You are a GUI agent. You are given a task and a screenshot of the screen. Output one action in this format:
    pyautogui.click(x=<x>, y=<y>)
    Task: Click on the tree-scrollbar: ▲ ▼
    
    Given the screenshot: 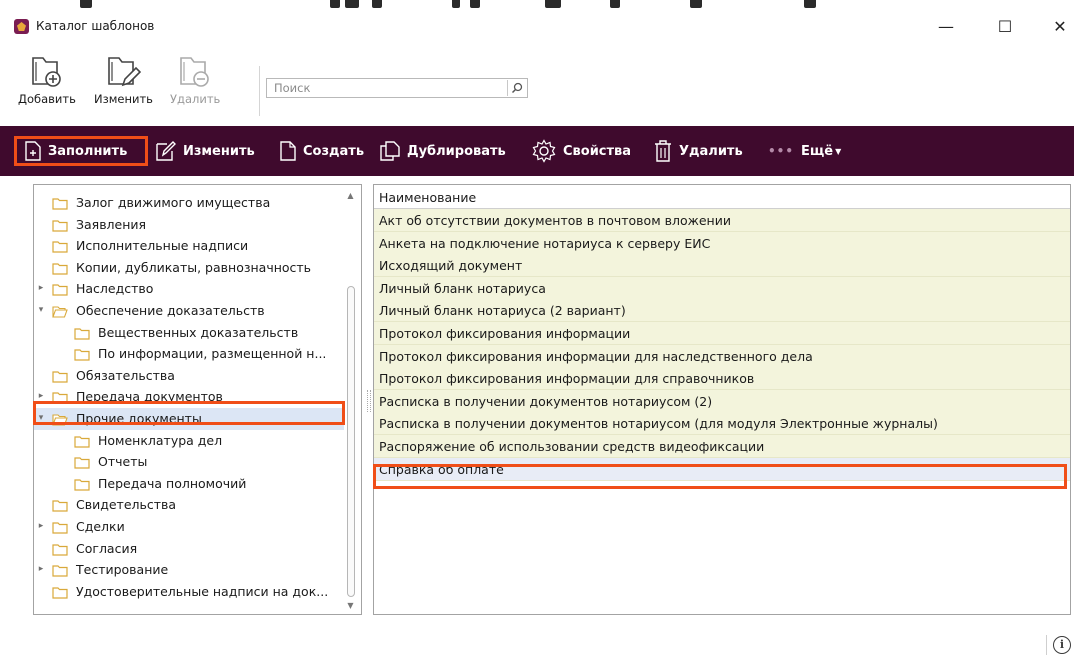 What is the action you would take?
    pyautogui.click(x=350, y=400)
    